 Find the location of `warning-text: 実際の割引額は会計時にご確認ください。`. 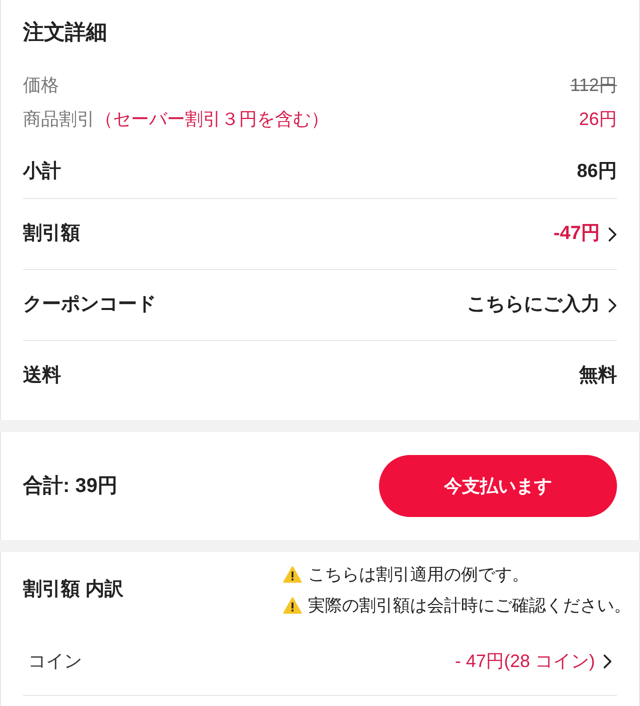

warning-text: 実際の割引額は会計時にご確認ください。 is located at coordinates (469, 606).